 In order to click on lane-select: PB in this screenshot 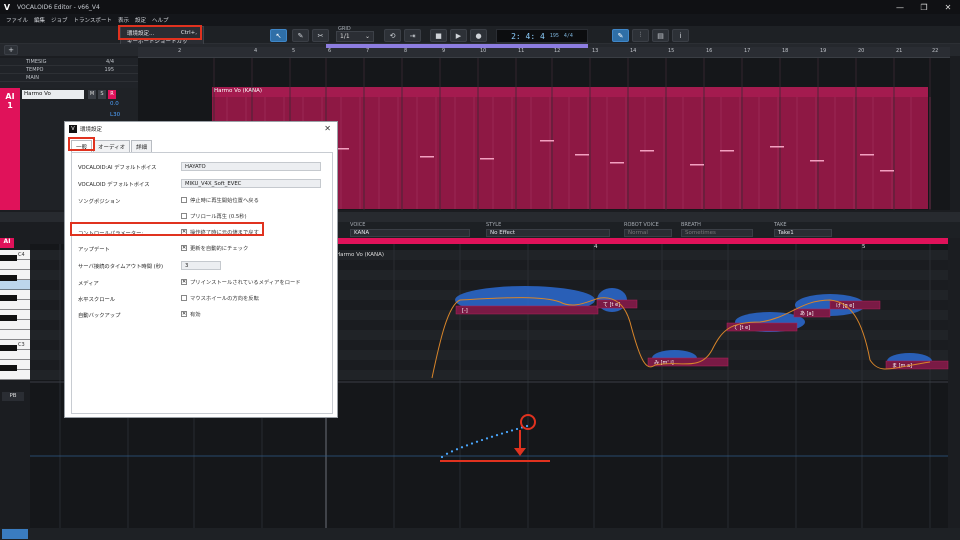, I will do `click(13, 396)`.